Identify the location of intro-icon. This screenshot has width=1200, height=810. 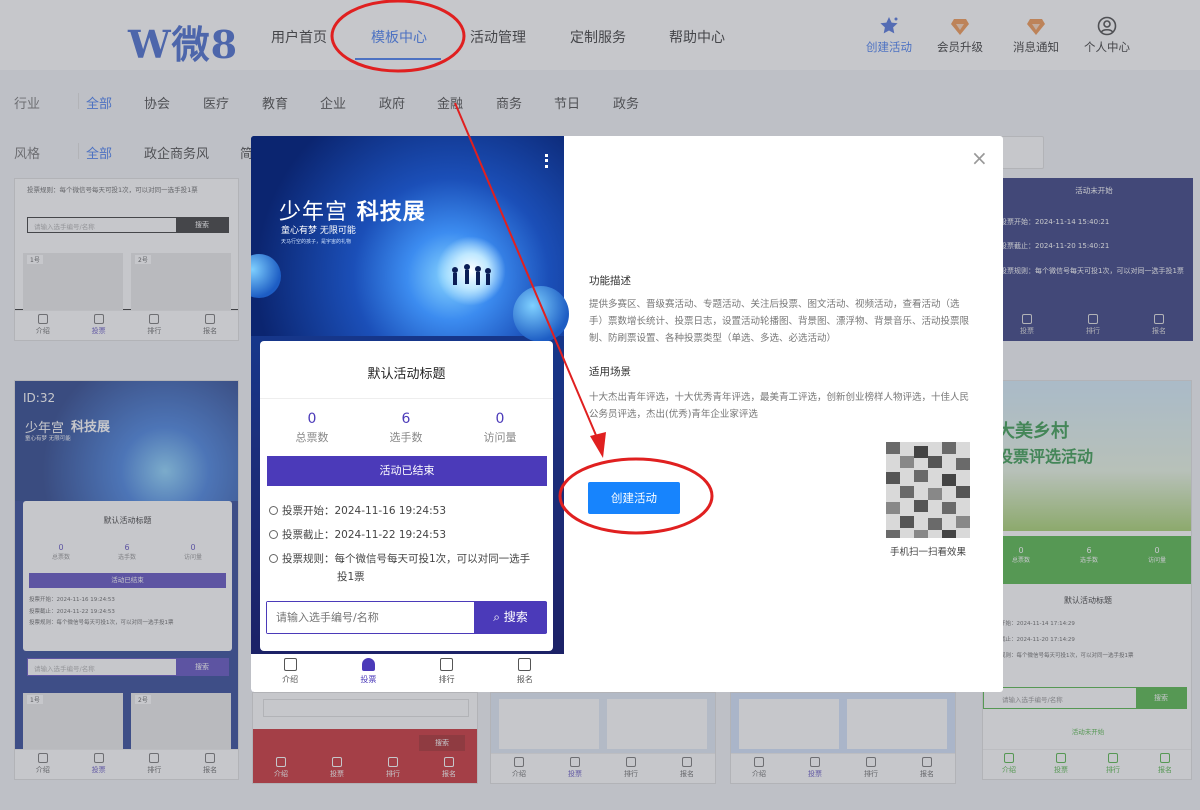
(290, 664).